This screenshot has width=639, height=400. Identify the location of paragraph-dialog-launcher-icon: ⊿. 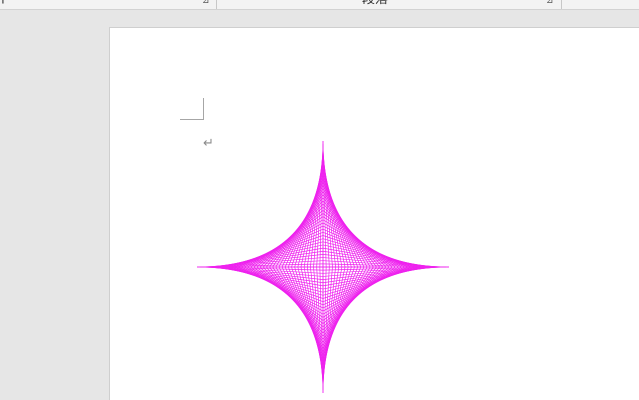
(550, 3).